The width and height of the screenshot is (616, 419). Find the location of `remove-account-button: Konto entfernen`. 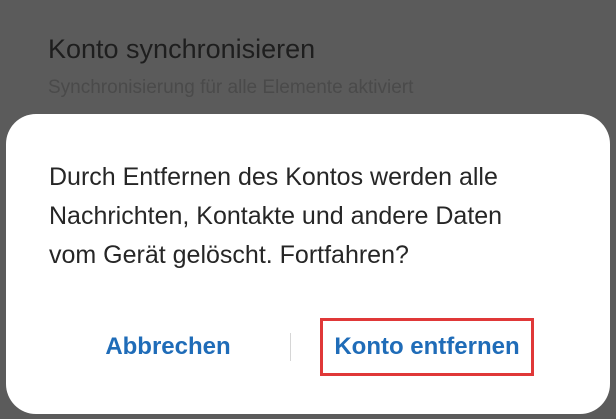

remove-account-button: Konto entfernen is located at coordinates (427, 347).